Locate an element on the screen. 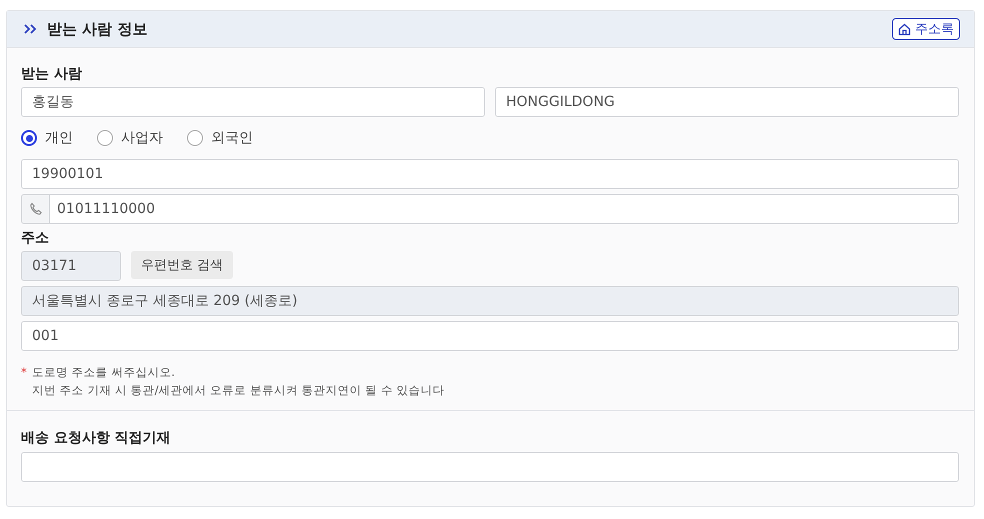 The height and width of the screenshot is (519, 984). english-name-field: HONGGILDONG is located at coordinates (727, 102).